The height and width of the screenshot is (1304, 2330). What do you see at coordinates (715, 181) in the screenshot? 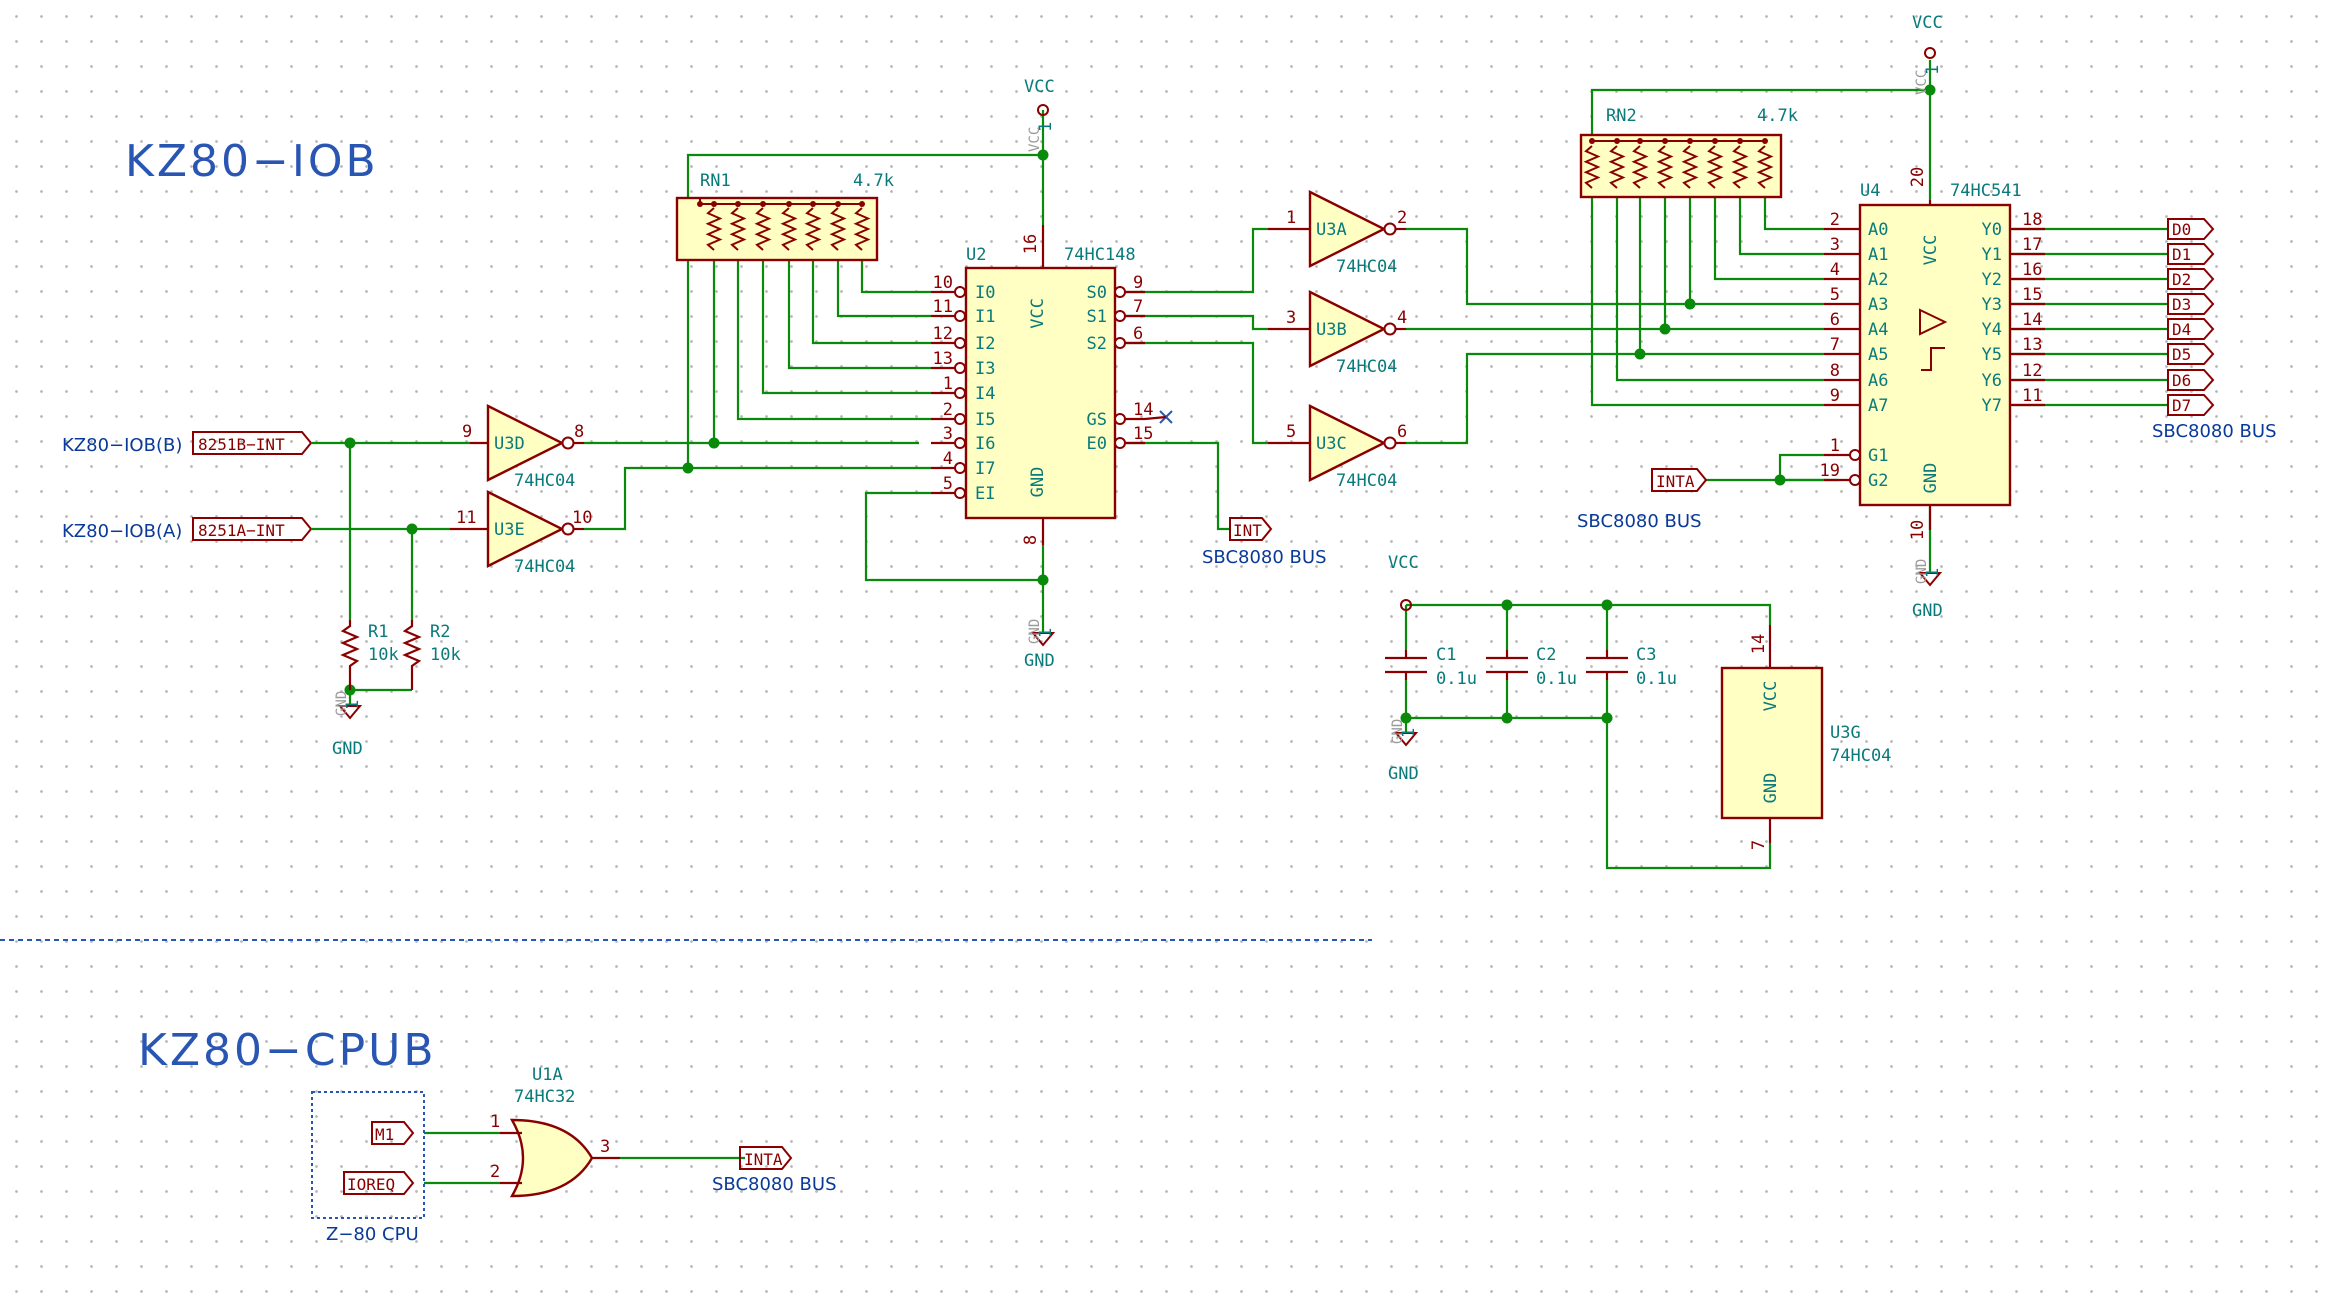
I see `svg-text: RN1` at bounding box center [715, 181].